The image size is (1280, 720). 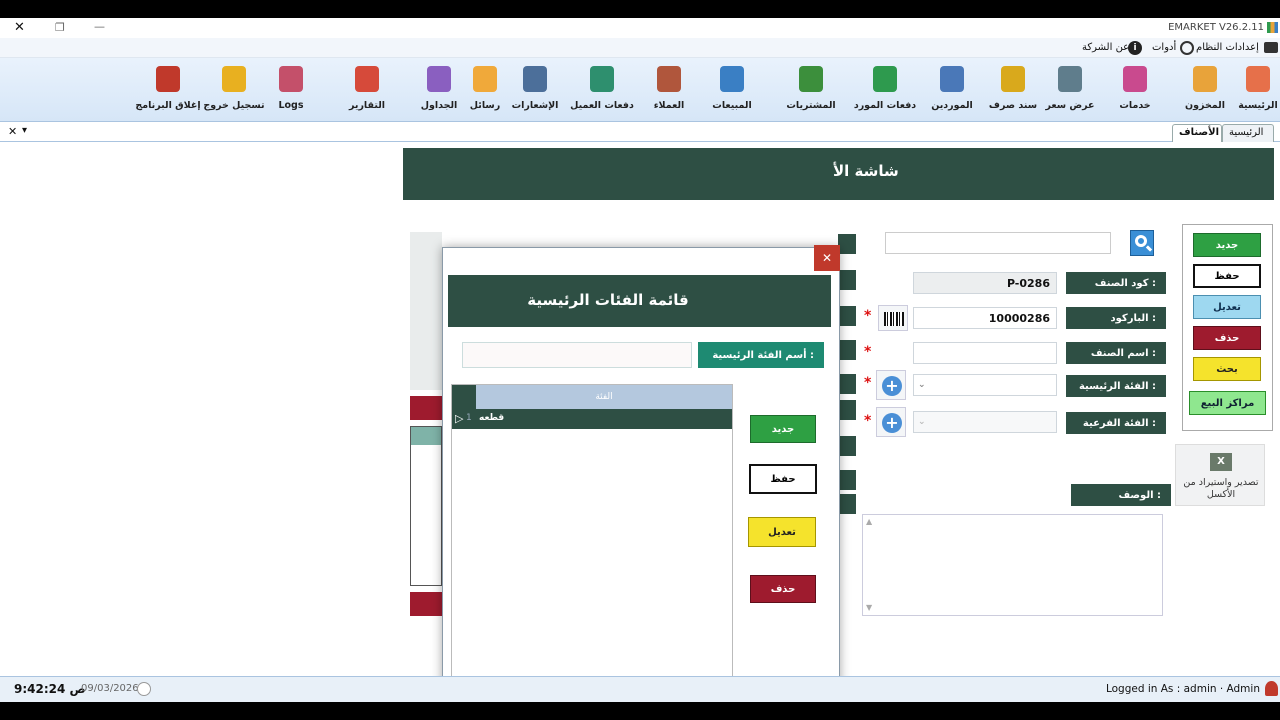 I want to click on search-icon, so click(x=1142, y=243).